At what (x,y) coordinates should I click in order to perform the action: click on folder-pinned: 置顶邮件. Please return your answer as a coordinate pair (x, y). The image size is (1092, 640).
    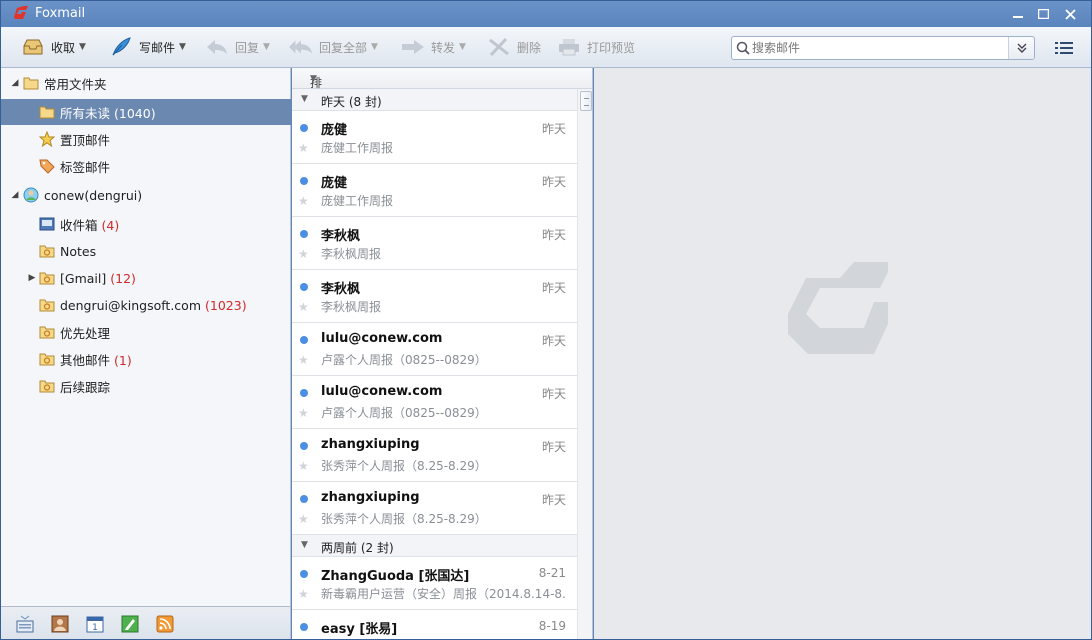
    Looking at the image, I should click on (146, 139).